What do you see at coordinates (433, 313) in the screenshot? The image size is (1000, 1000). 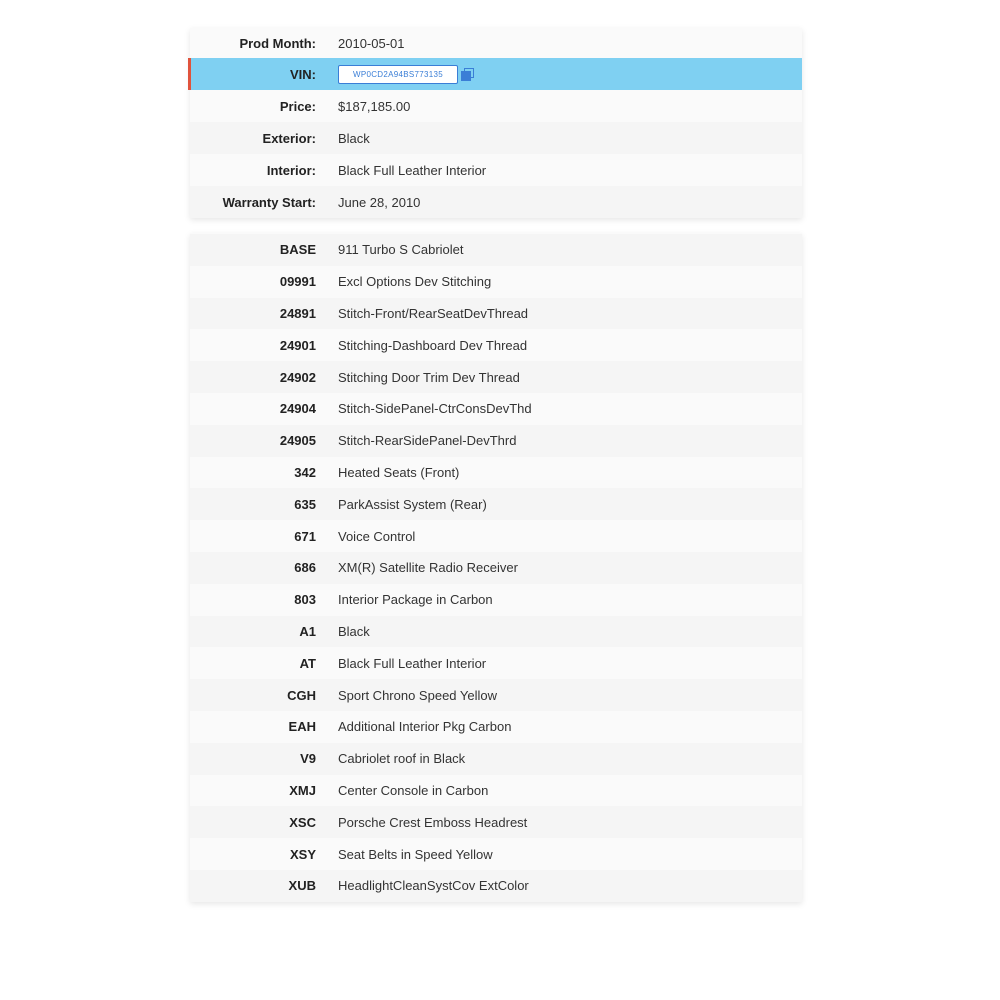 I see `option-description: Stitch-Front/RearSeatDevThread` at bounding box center [433, 313].